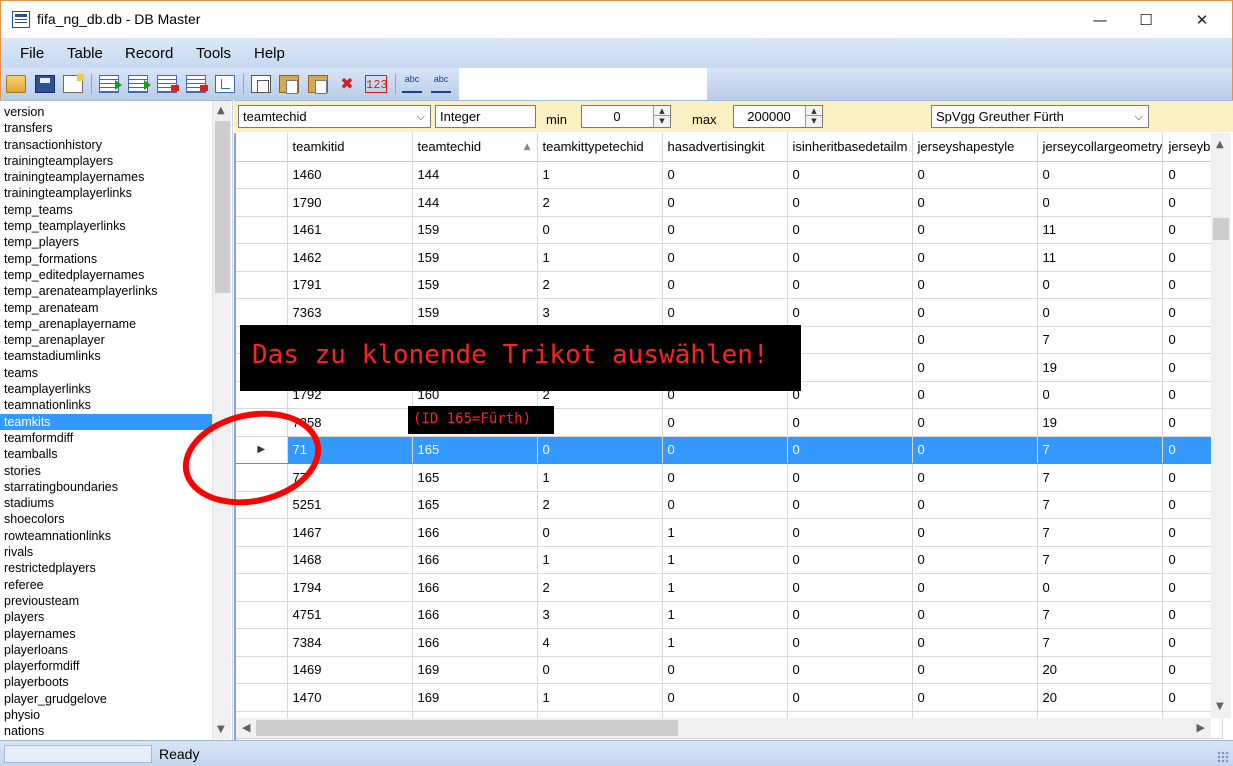 Image resolution: width=1233 pixels, height=766 pixels. I want to click on table-list-item: stories, so click(106, 471).